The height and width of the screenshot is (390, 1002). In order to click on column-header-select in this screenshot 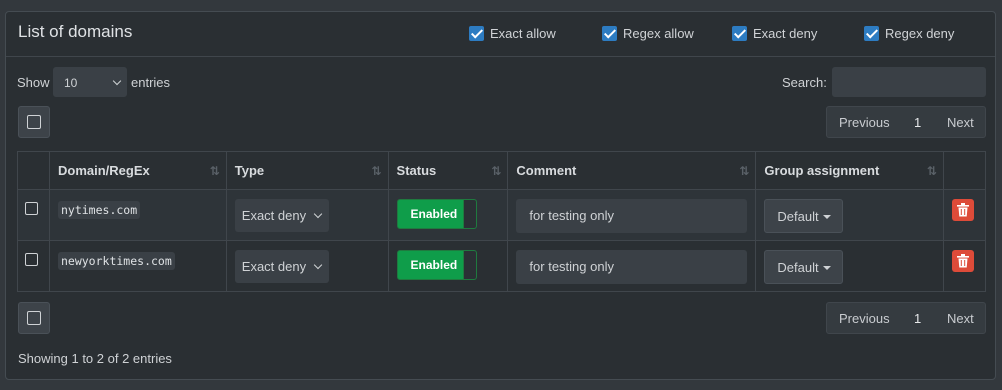, I will do `click(33, 170)`.